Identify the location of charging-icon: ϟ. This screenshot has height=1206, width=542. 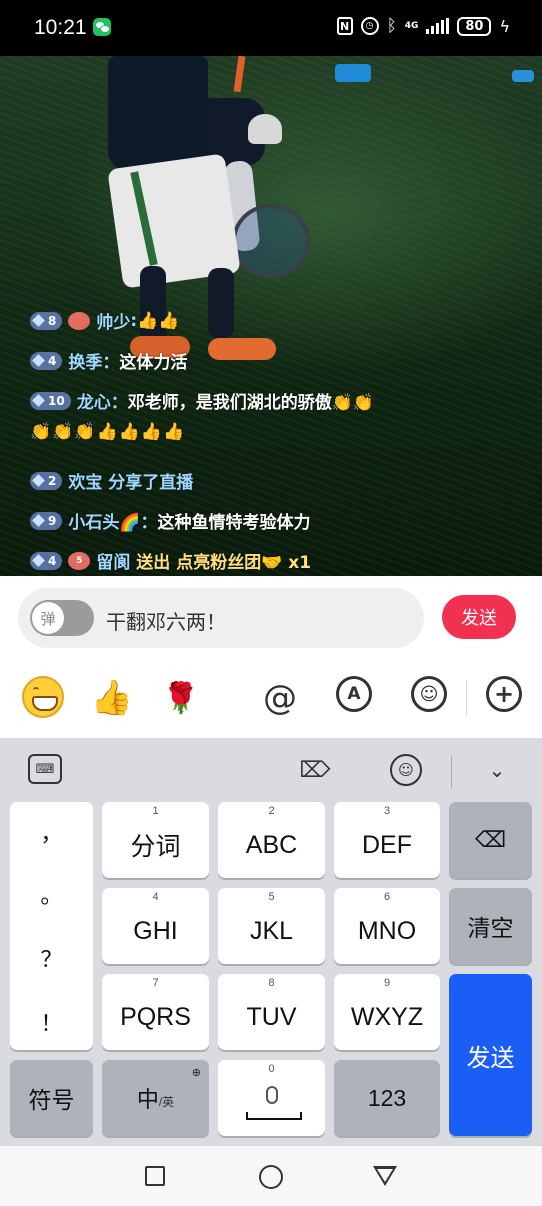
(504, 26).